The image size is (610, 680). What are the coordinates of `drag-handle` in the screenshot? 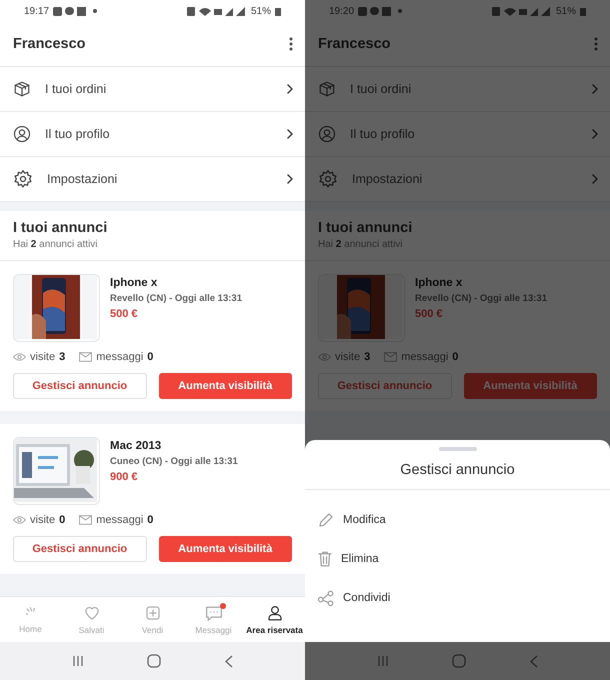 It's located at (457, 449).